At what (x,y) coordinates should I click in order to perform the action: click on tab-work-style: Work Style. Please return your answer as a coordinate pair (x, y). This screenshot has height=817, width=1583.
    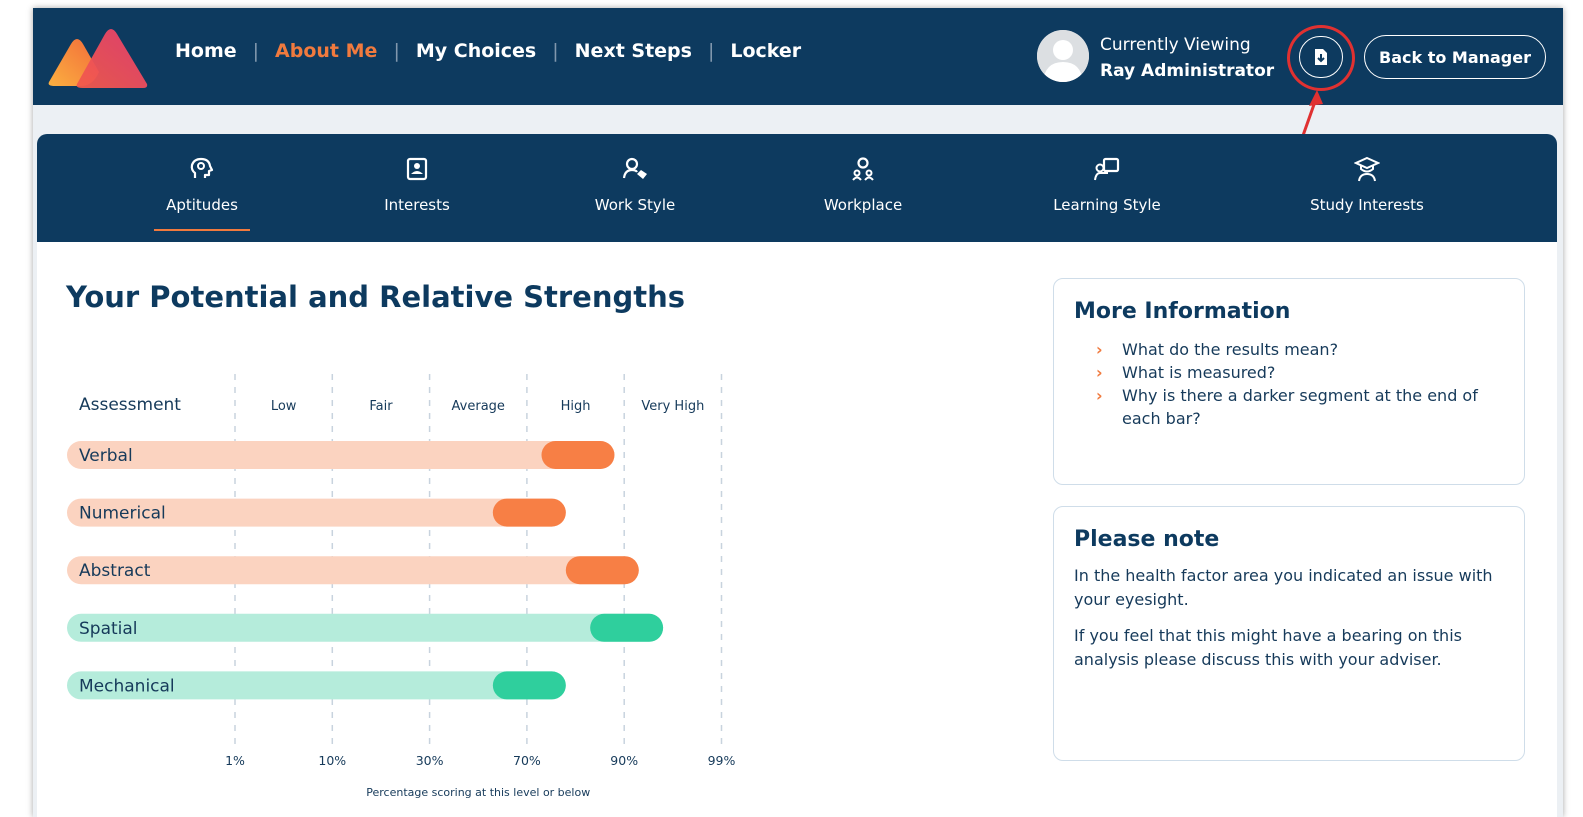
    Looking at the image, I should click on (635, 188).